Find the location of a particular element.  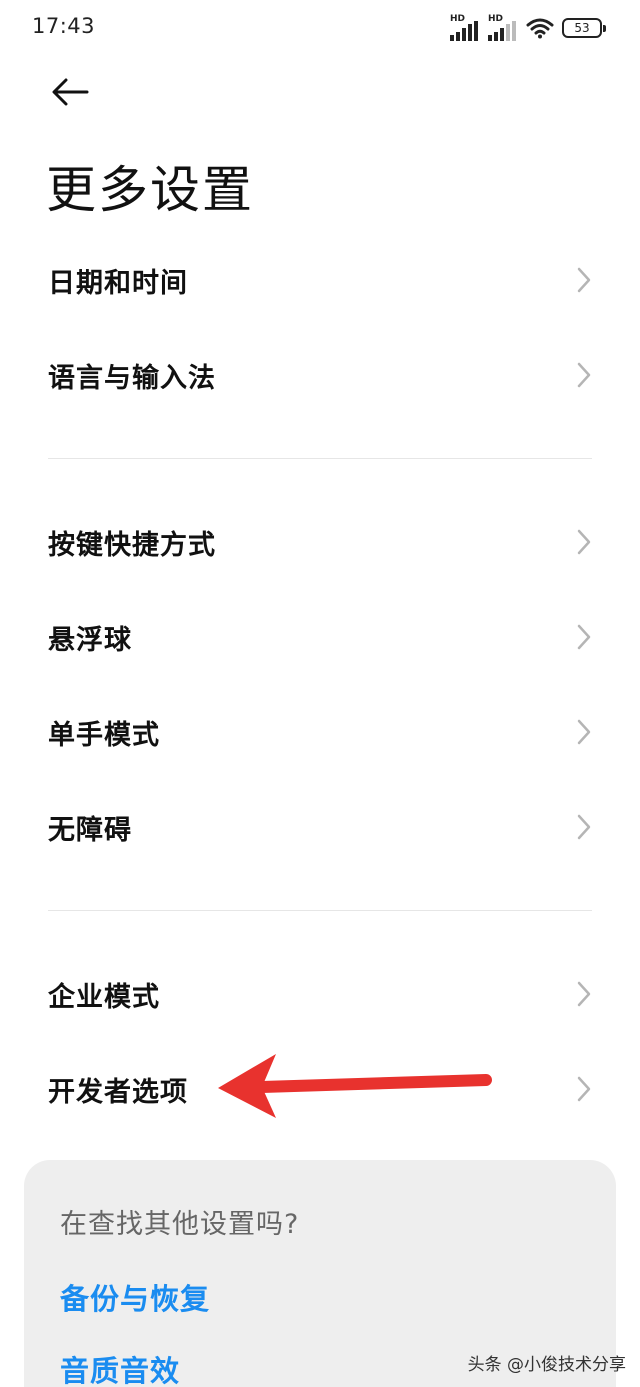

wifi-icon is located at coordinates (540, 28).